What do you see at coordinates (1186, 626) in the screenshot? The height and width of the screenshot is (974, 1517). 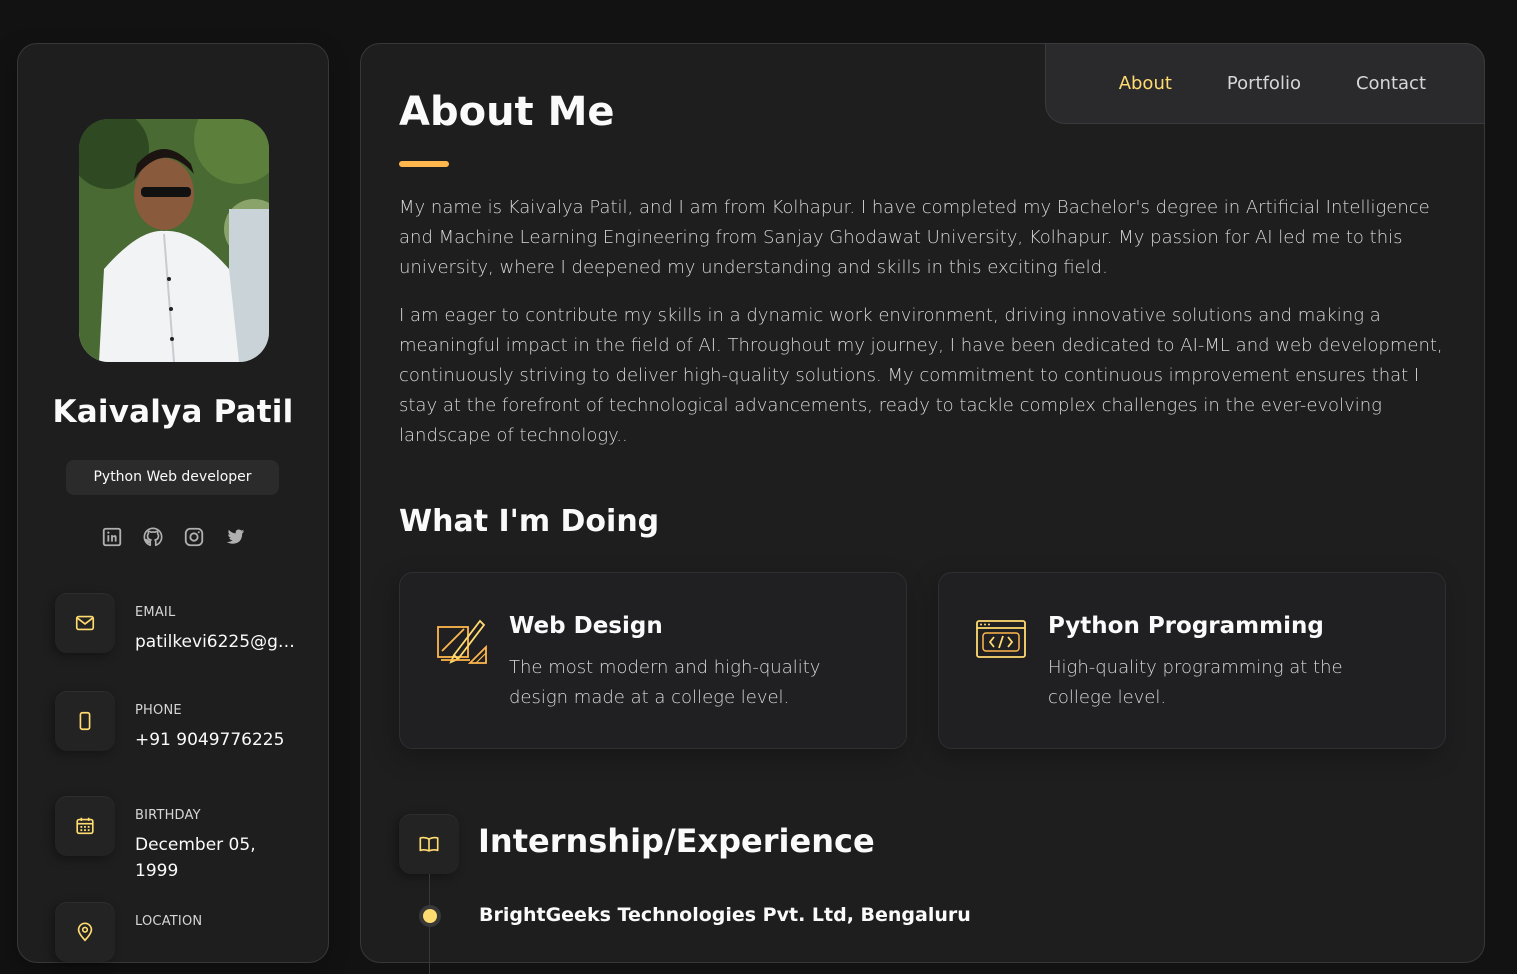 I see `service-title: Python Programming` at bounding box center [1186, 626].